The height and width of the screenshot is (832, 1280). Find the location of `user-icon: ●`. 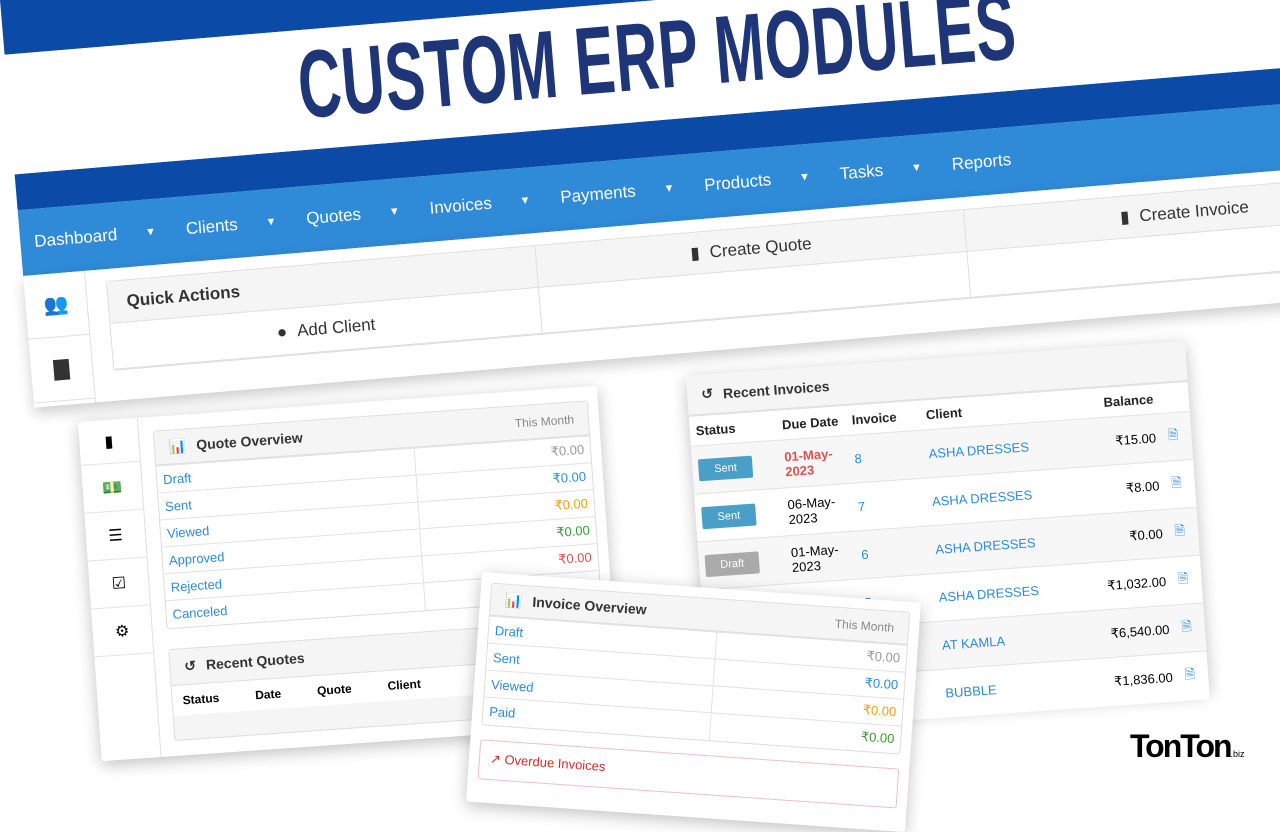

user-icon: ● is located at coordinates (282, 331).